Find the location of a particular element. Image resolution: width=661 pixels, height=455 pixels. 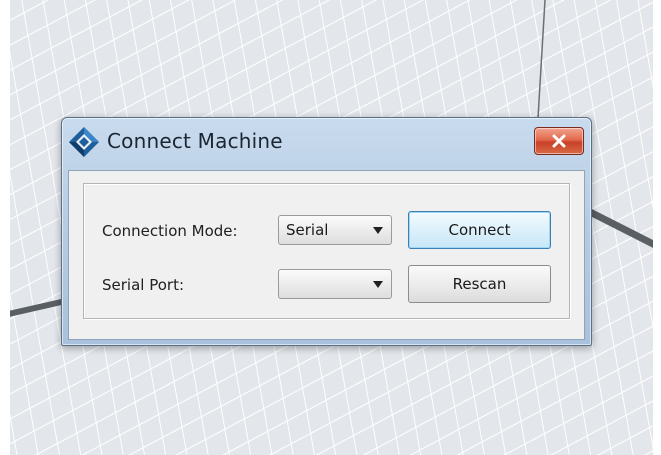

close-button is located at coordinates (559, 141).